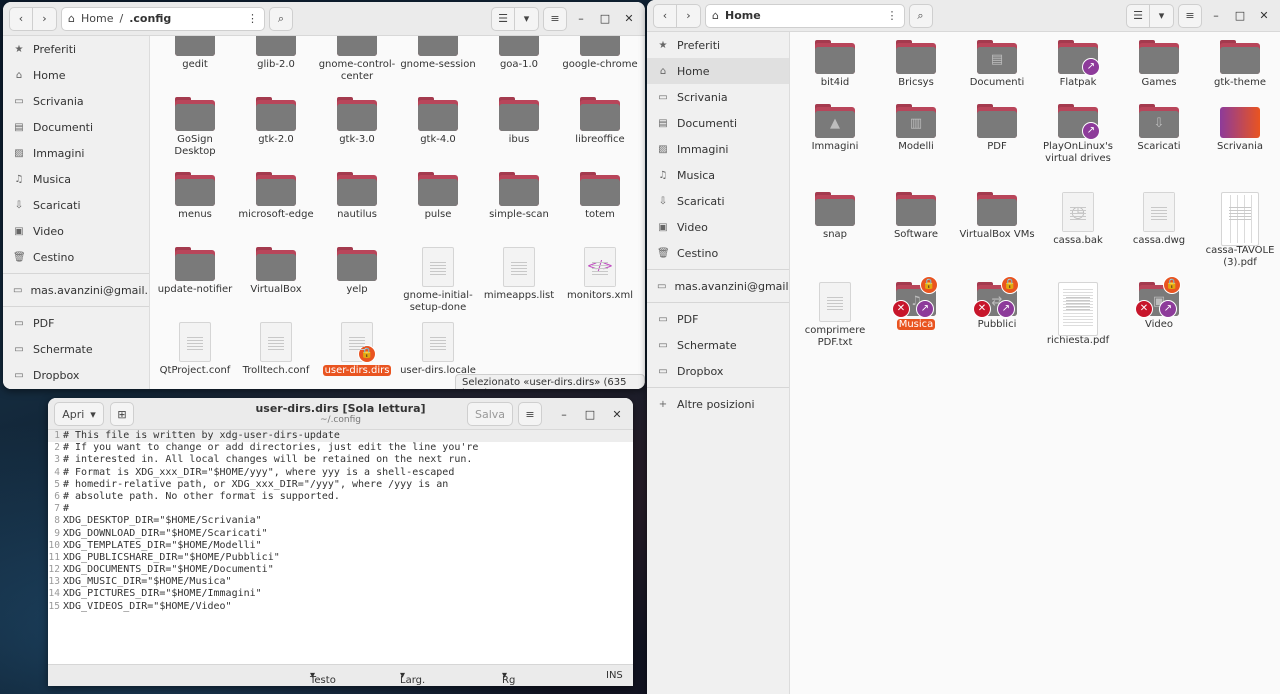 The width and height of the screenshot is (1280, 694). What do you see at coordinates (438, 53) in the screenshot?
I see `file-item: gnome-session` at bounding box center [438, 53].